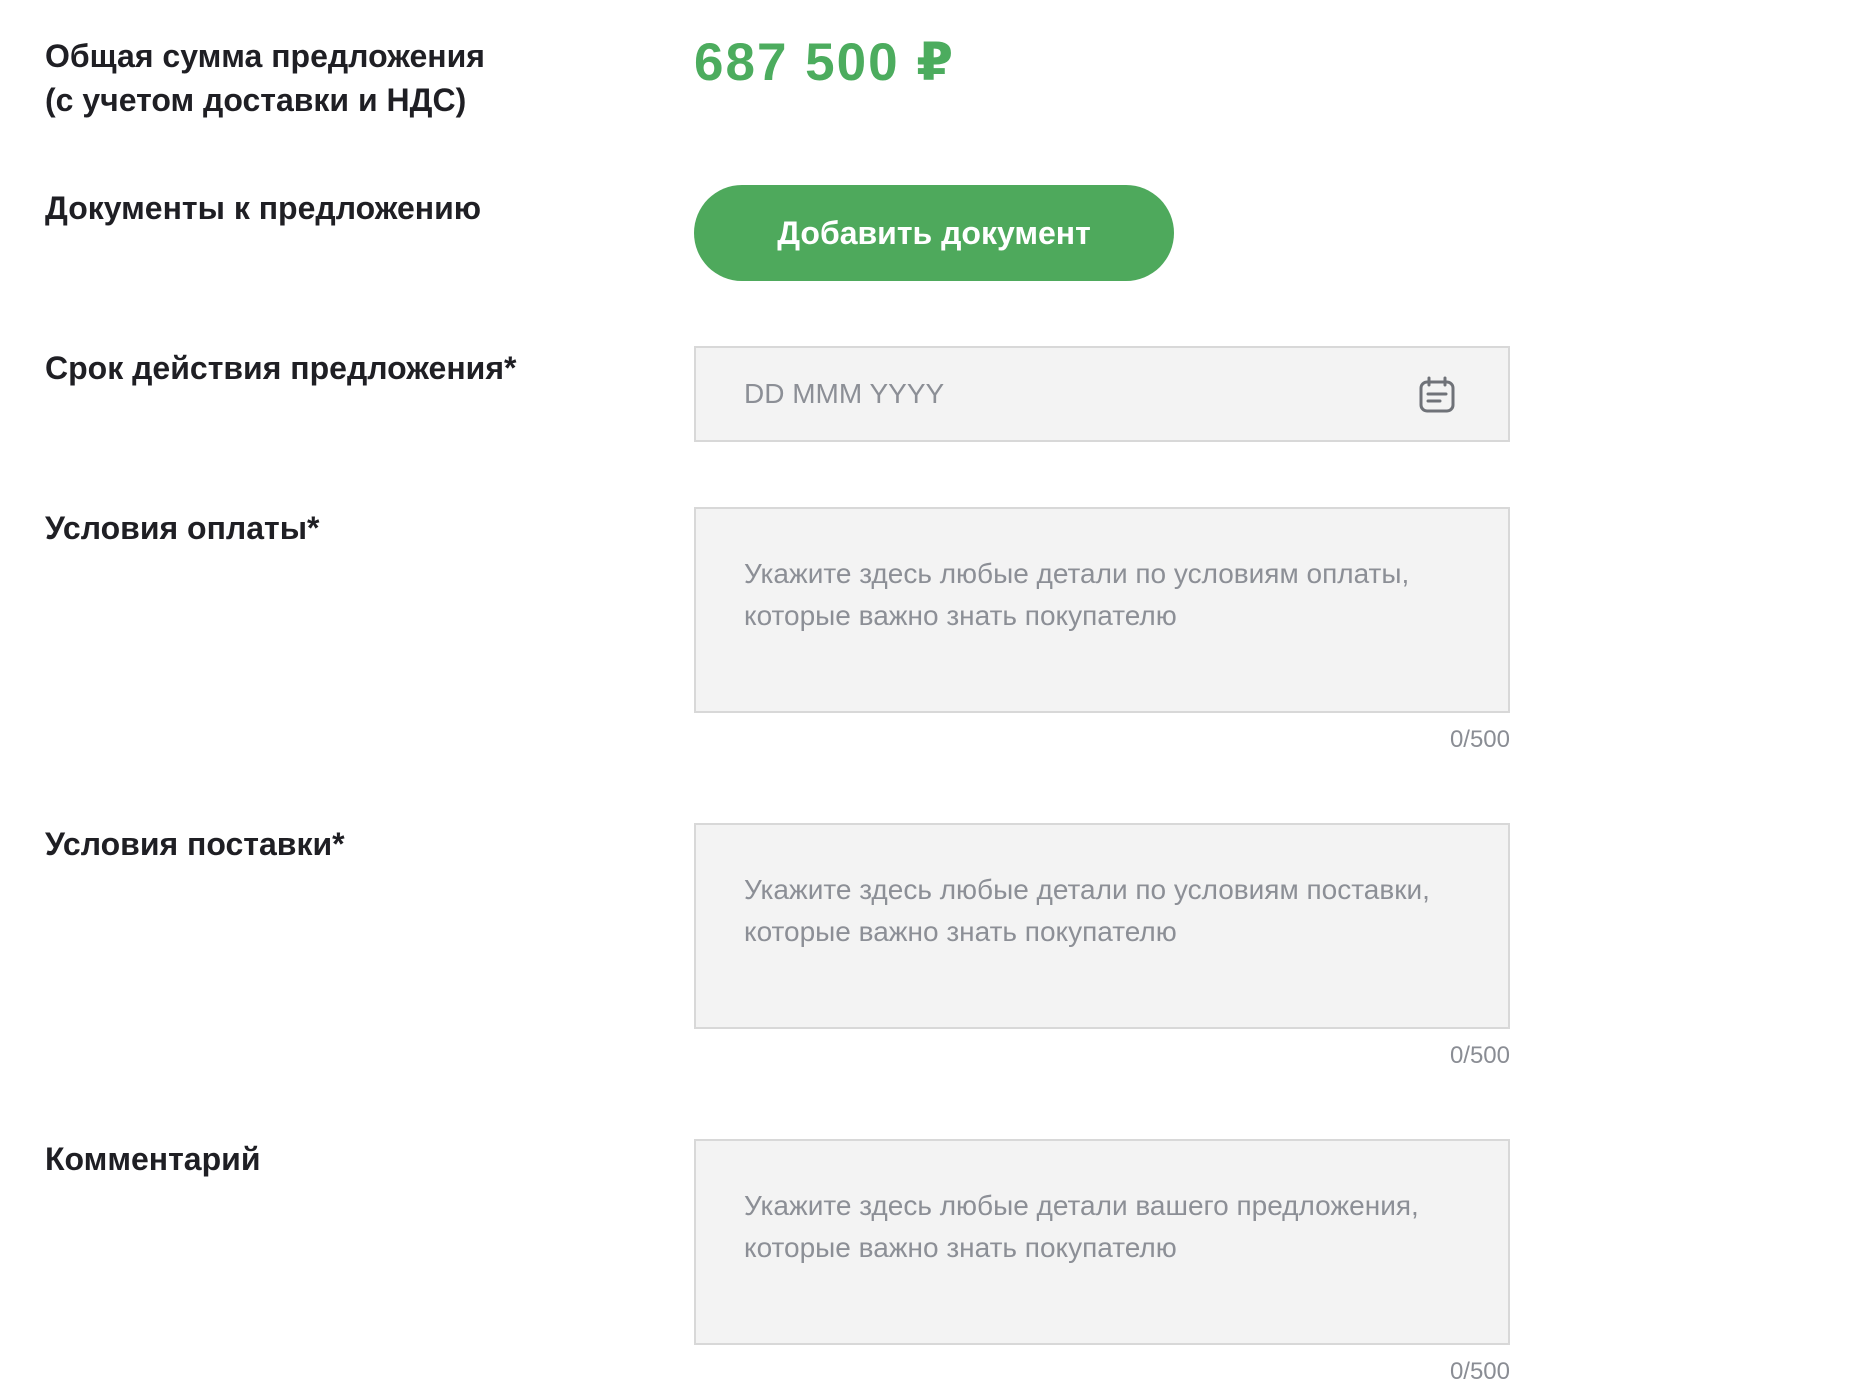 The height and width of the screenshot is (1387, 1854). I want to click on total-sum-label-line2: (с учетом доставки и НДС), so click(256, 100).